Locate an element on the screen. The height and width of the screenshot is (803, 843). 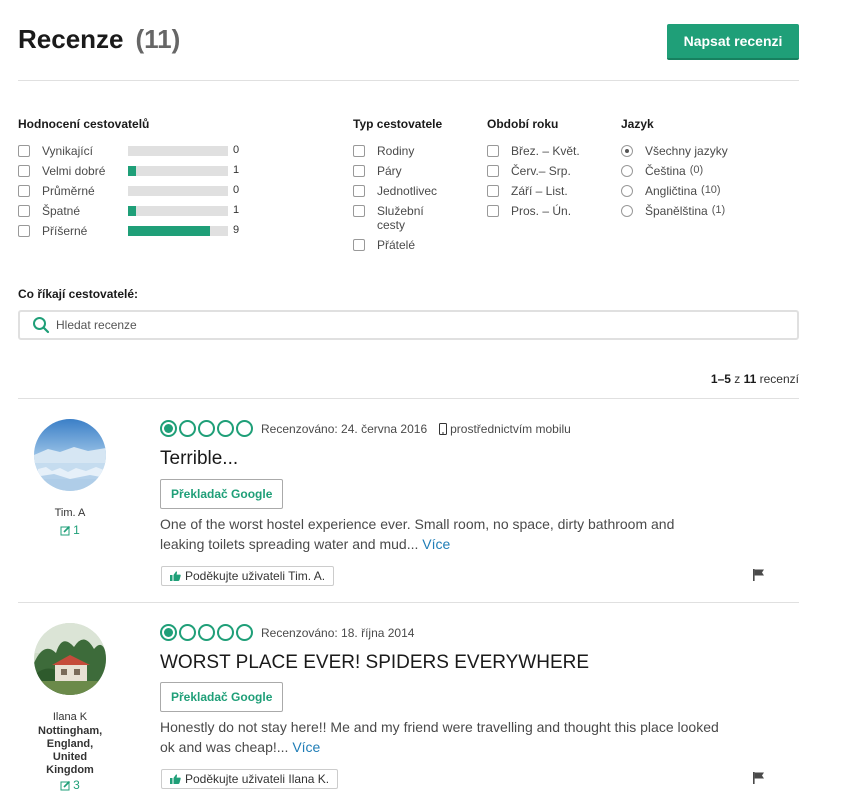
option-label: Pros. – Ún. is located at coordinates (541, 211).